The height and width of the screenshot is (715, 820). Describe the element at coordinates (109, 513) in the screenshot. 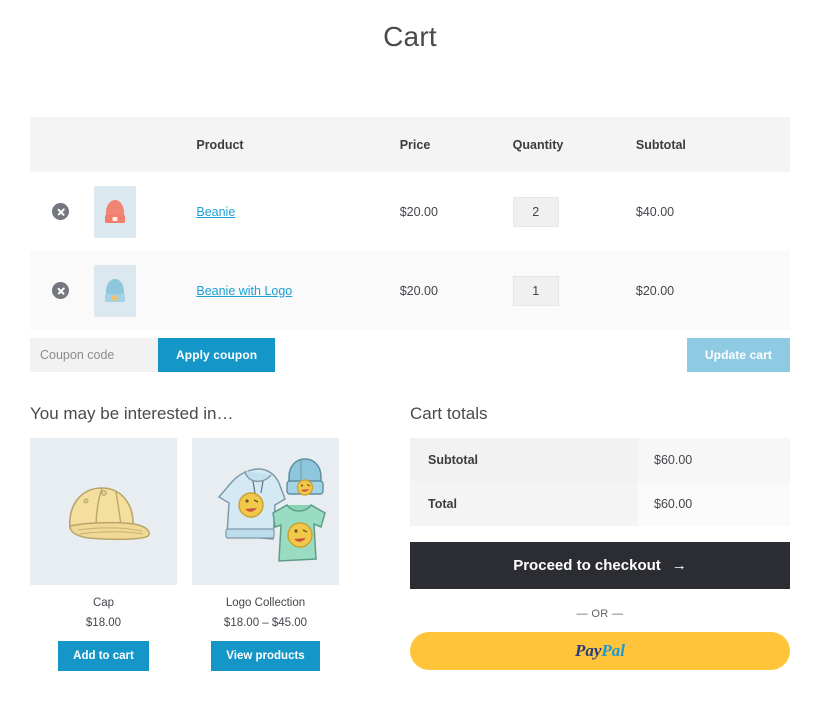

I see `cap-glyph` at that location.